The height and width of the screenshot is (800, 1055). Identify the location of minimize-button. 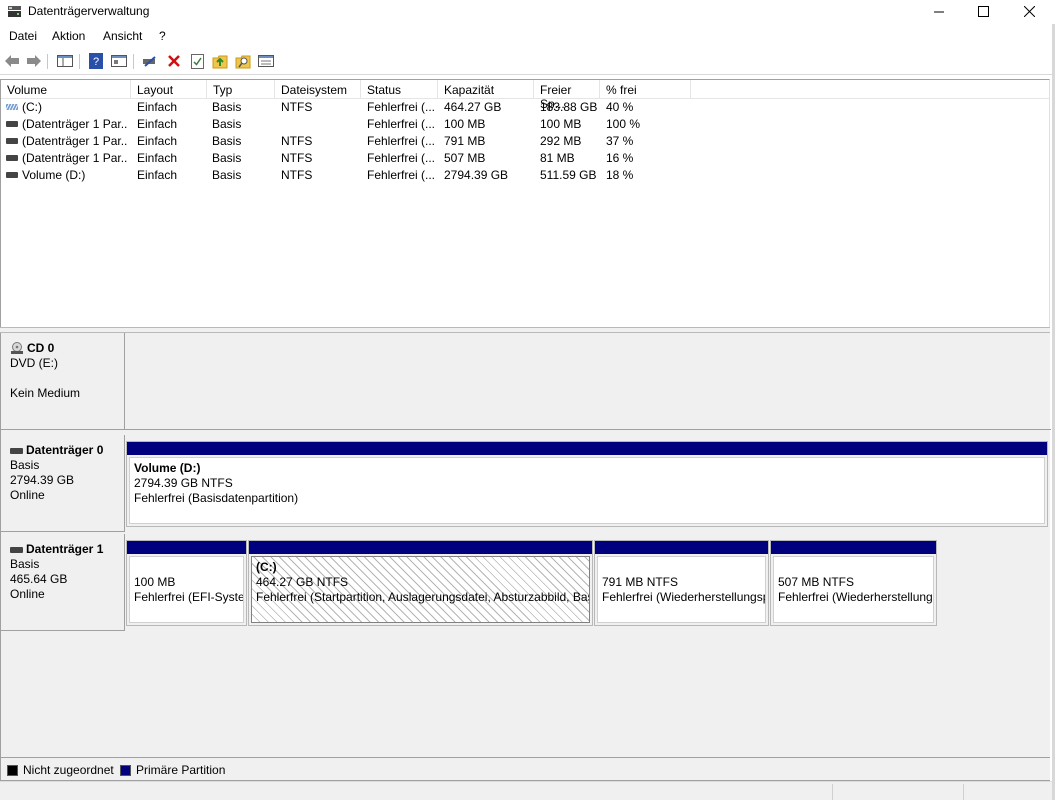
(939, 11).